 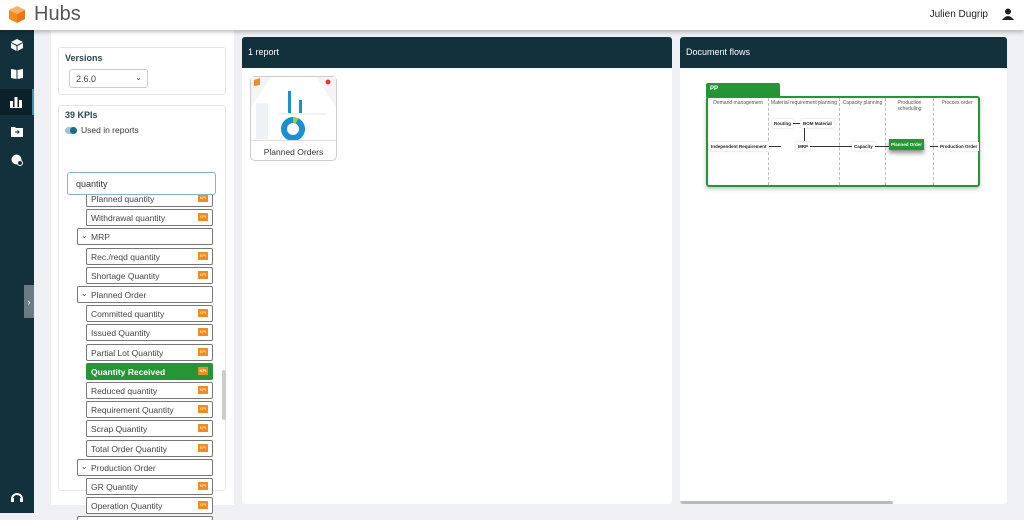 I want to click on hubs-logo-icon, so click(x=17, y=14).